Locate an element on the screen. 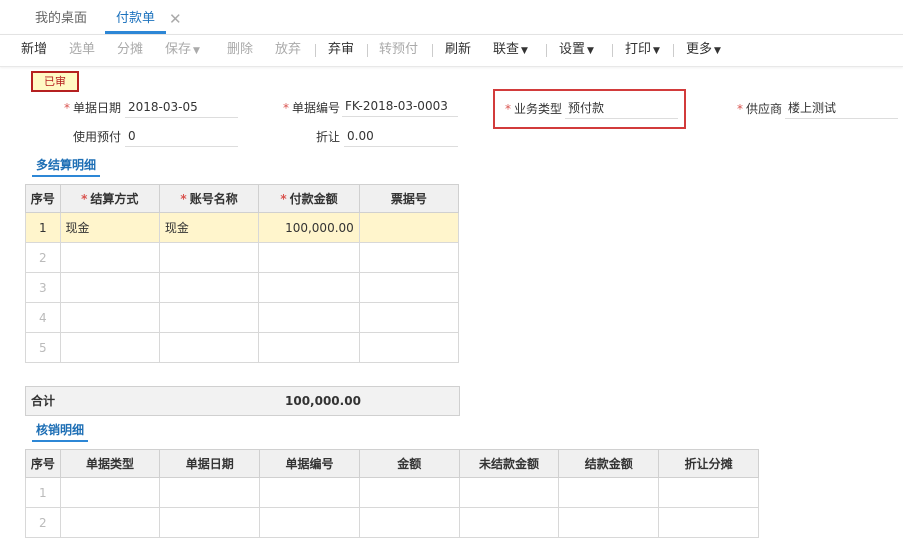  unaudit-button: 弃审 is located at coordinates (341, 50).